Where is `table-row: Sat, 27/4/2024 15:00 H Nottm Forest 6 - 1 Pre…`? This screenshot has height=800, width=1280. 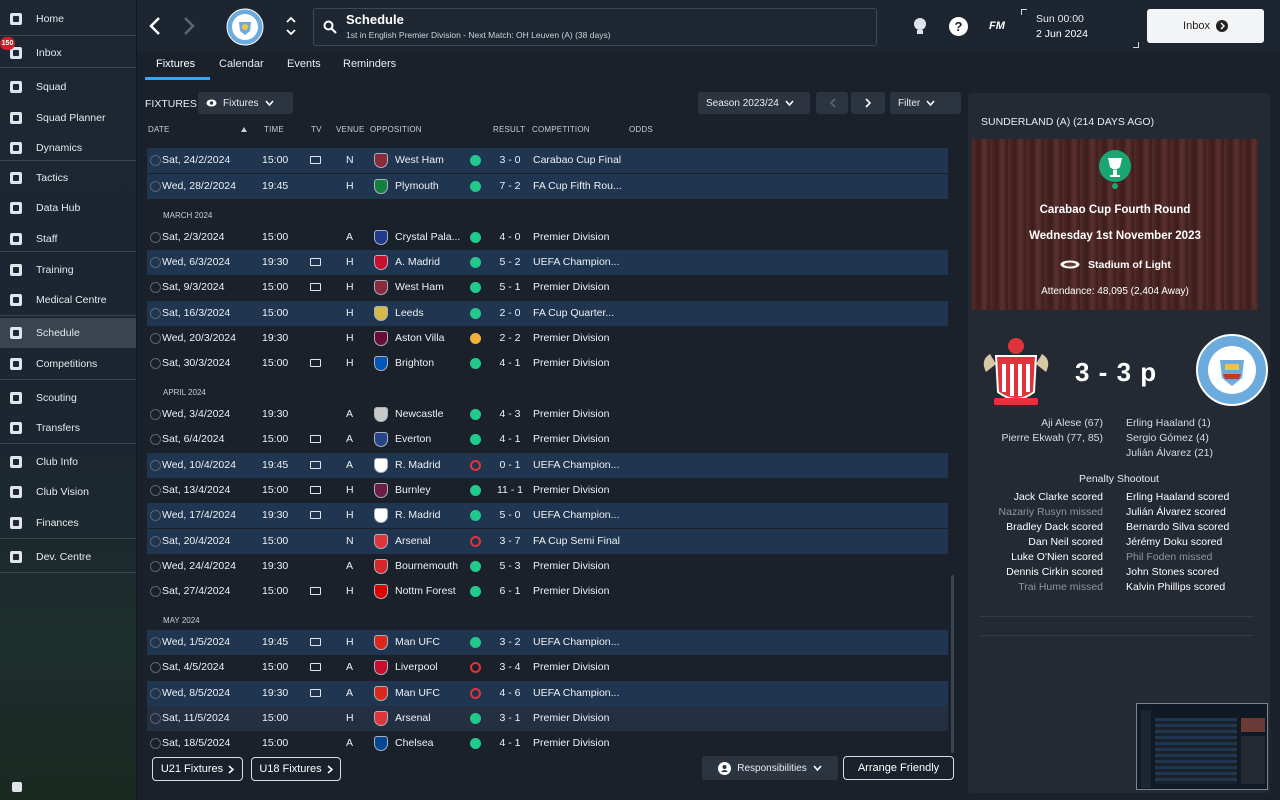 table-row: Sat, 27/4/2024 15:00 H Nottm Forest 6 - 1 Pre… is located at coordinates (547, 591).